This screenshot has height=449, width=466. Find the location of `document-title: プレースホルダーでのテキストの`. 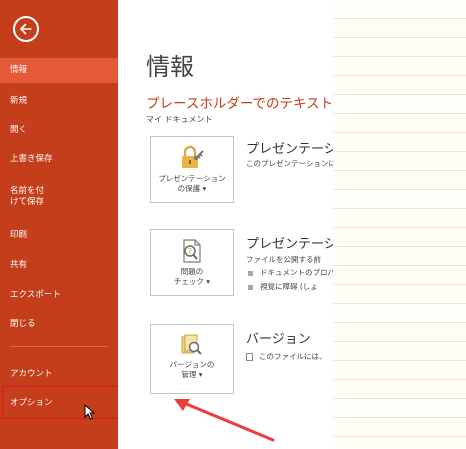

document-title: プレースホルダーでのテキストの is located at coordinates (239, 102).